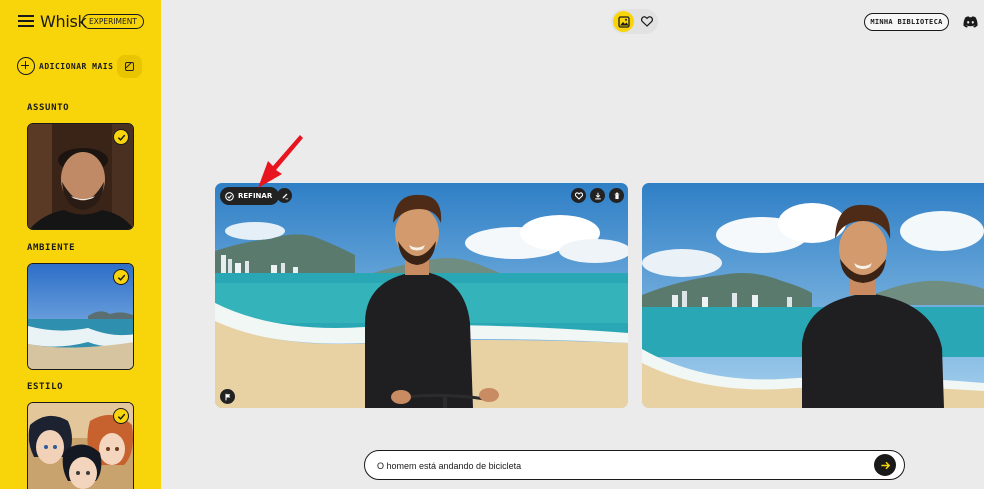 This screenshot has height=489, width=984. What do you see at coordinates (76, 66) in the screenshot?
I see `add-more-label: ADICIONAR MAIS` at bounding box center [76, 66].